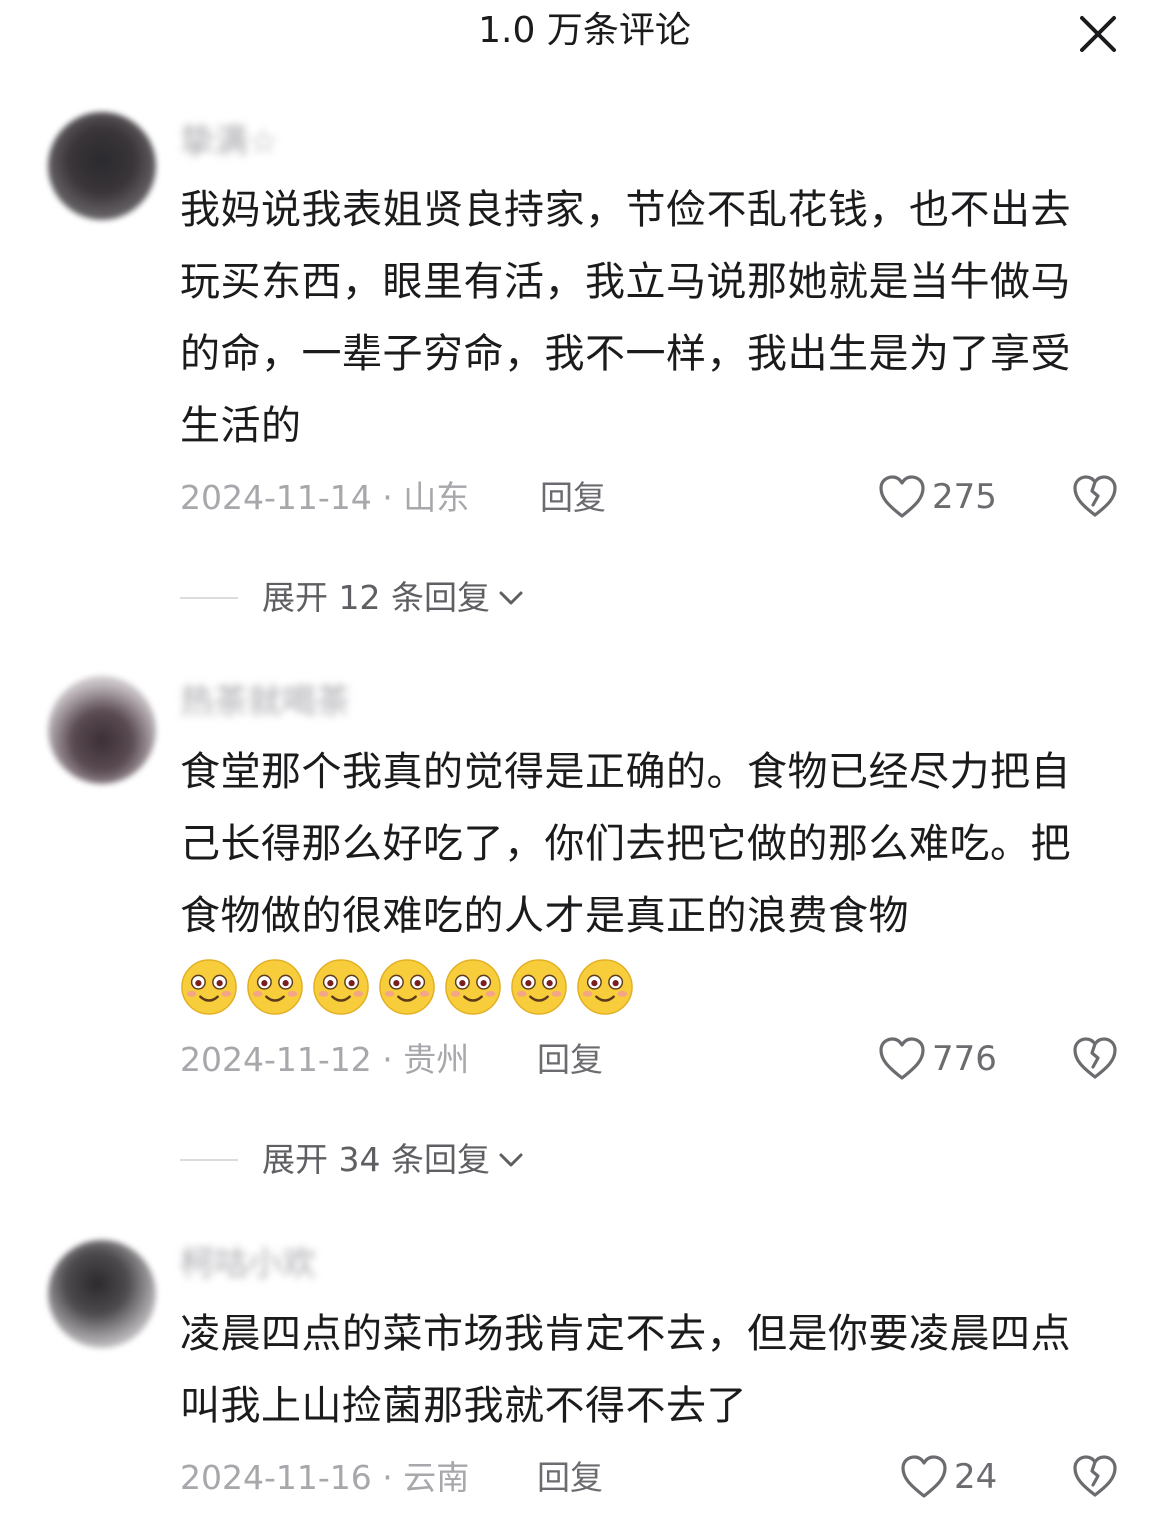 This screenshot has height=1533, width=1169. What do you see at coordinates (964, 1059) in the screenshot?
I see `like-count: 776` at bounding box center [964, 1059].